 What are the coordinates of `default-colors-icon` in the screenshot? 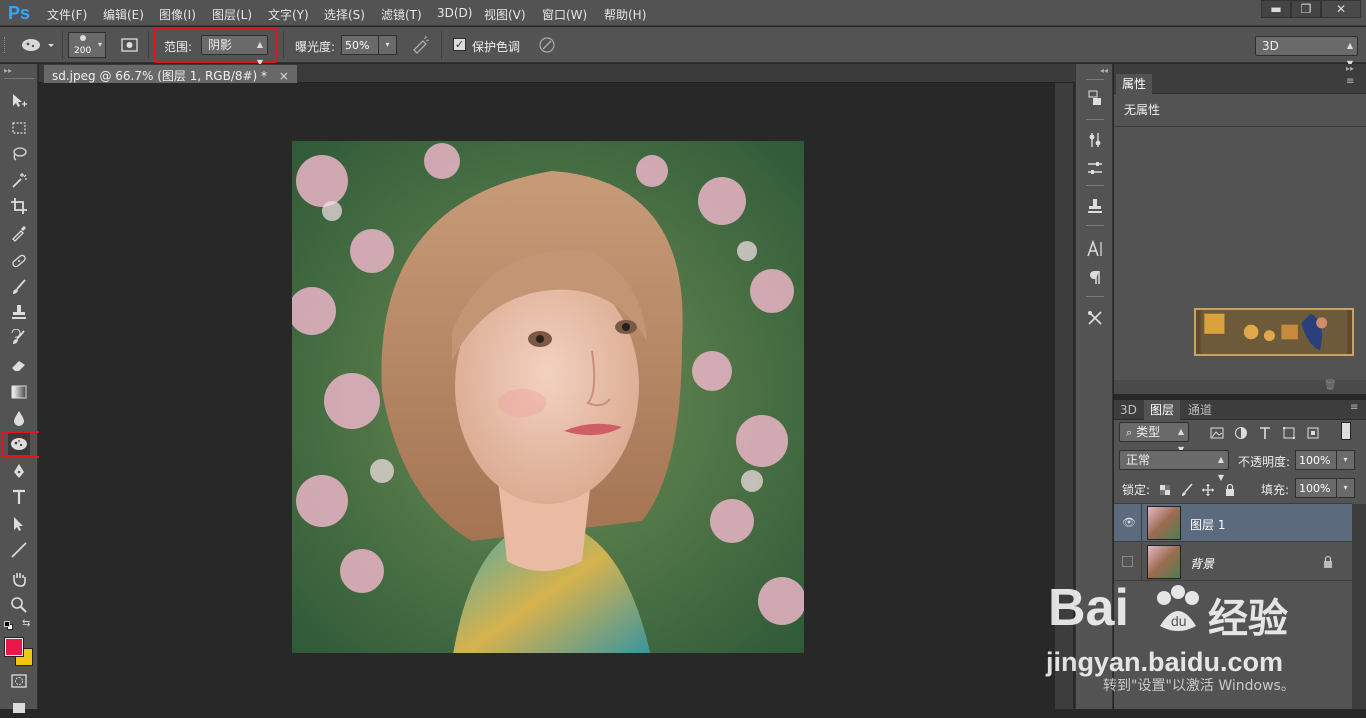 It's located at (8, 625).